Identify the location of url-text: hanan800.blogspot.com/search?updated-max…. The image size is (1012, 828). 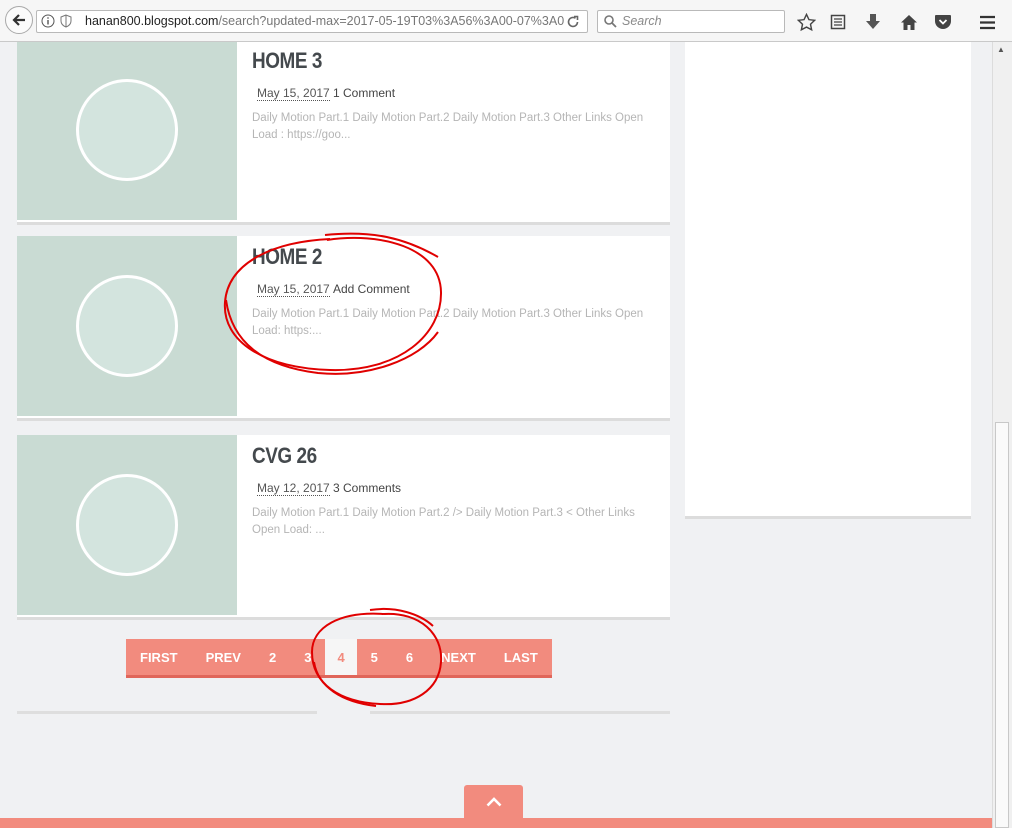
(324, 21).